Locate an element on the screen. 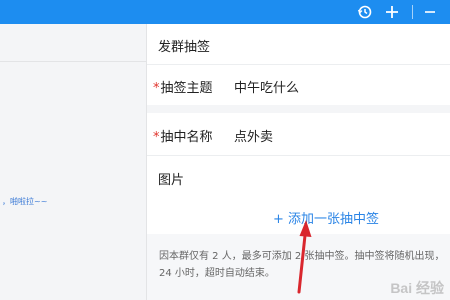 The width and height of the screenshot is (450, 300). image-row: 图片 is located at coordinates (298, 176).